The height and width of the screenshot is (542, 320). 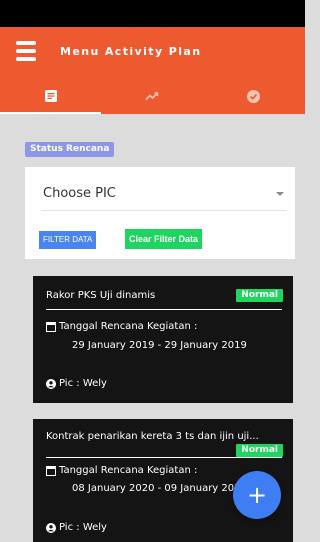 I want to click on plus-icon: +, so click(x=257, y=495).